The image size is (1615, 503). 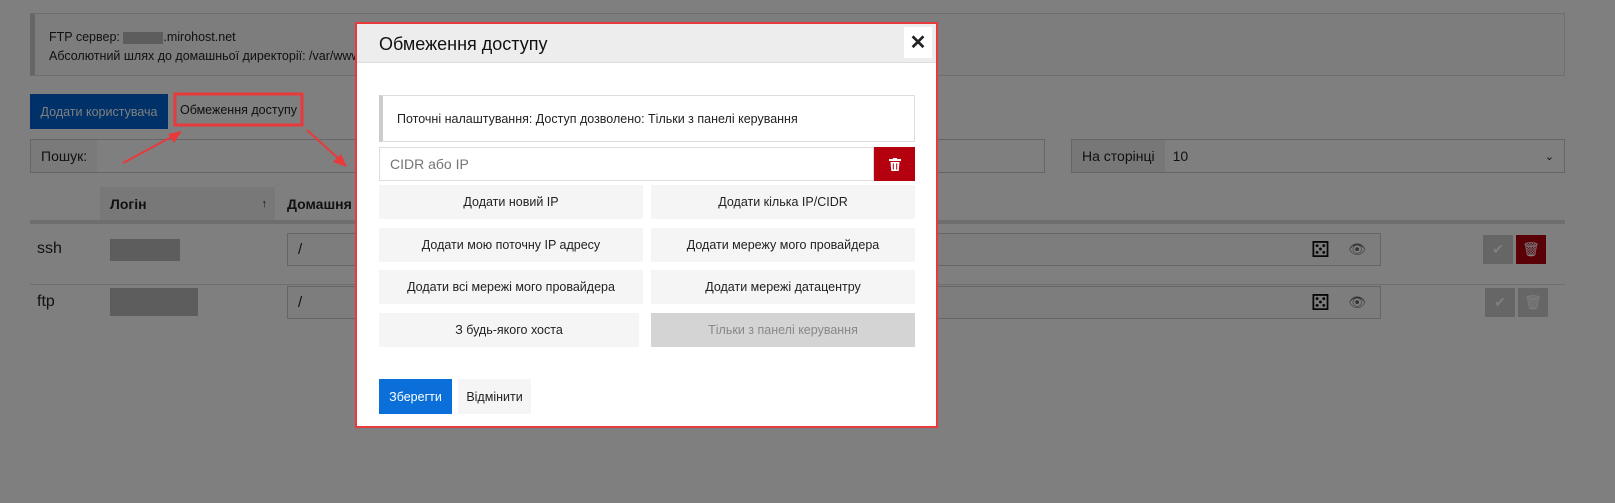 What do you see at coordinates (783, 202) in the screenshot?
I see `add-multiple-ip-button: Додати кілька IP/CIDR` at bounding box center [783, 202].